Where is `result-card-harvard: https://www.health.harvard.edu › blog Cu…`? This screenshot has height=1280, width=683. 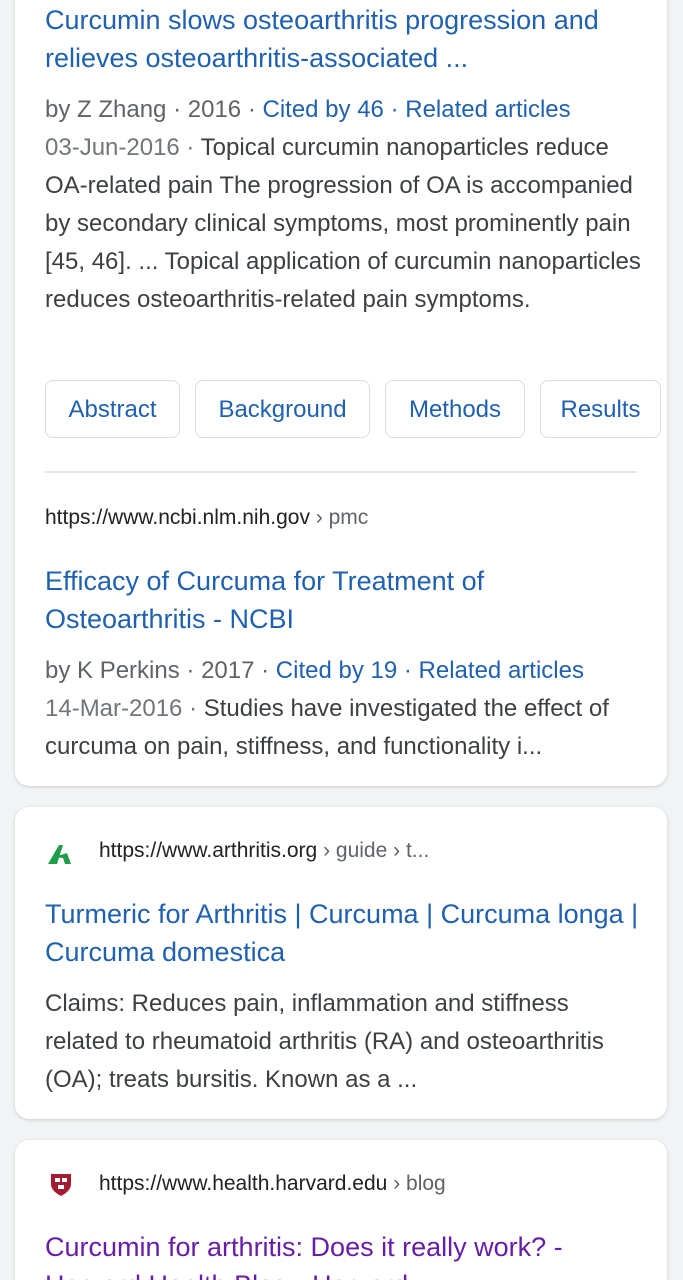
result-card-harvard: https://www.health.harvard.edu › blog Cu… is located at coordinates (341, 1210).